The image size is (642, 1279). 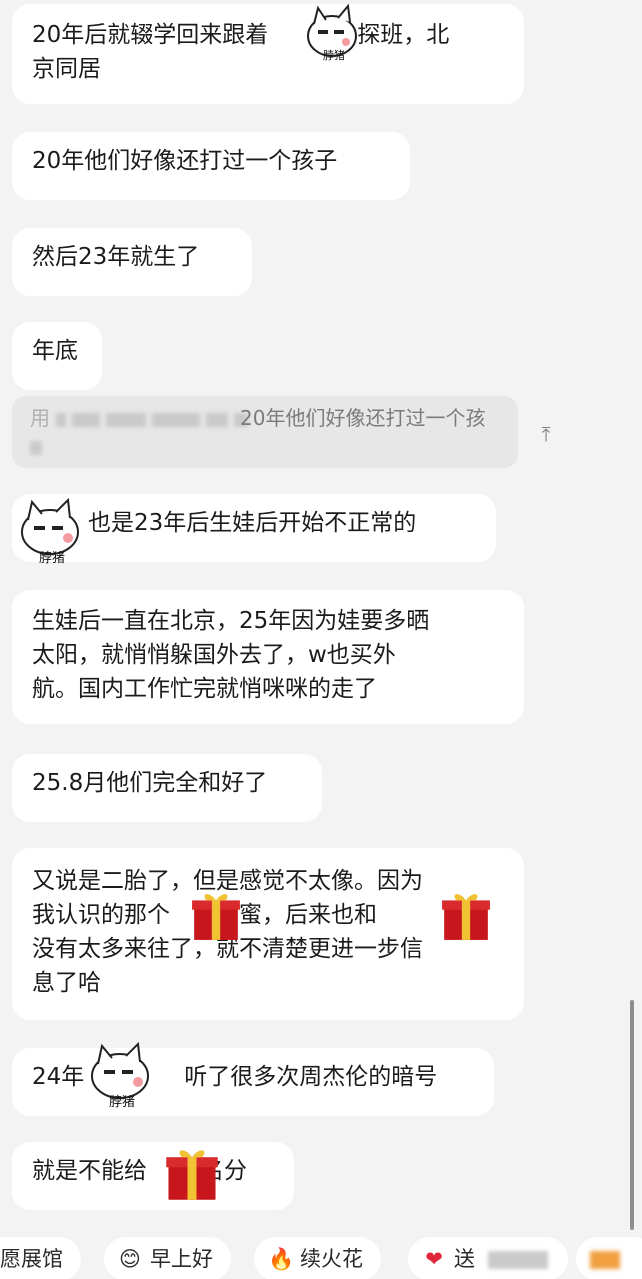 I want to click on message-text: 年底, so click(x=55, y=351).